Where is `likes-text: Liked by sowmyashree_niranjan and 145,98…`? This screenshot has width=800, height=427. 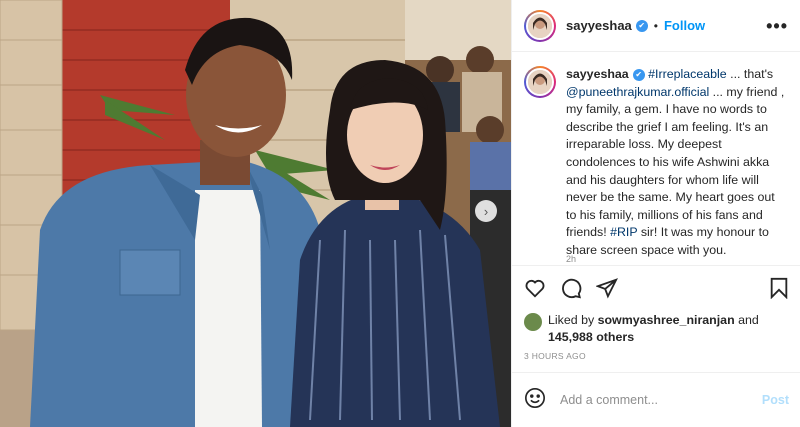
likes-text: Liked by sowmyashree_niranjan and 145,98… is located at coordinates (653, 329).